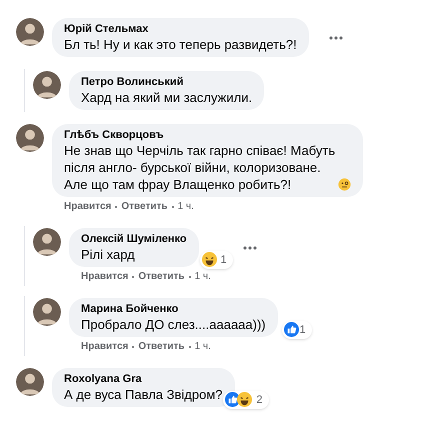 Image resolution: width=428 pixels, height=448 pixels. What do you see at coordinates (166, 97) in the screenshot?
I see `comment-text: Хард на який ми заслужили.` at bounding box center [166, 97].